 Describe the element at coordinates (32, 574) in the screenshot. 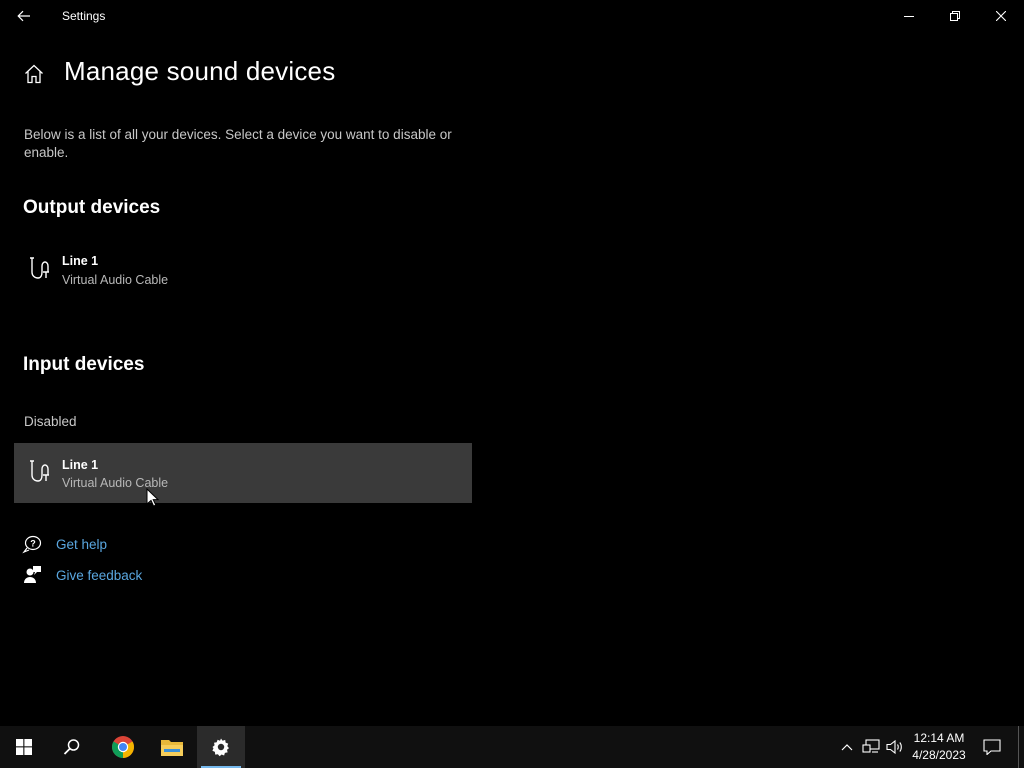

I see `feedback-person-icon` at that location.